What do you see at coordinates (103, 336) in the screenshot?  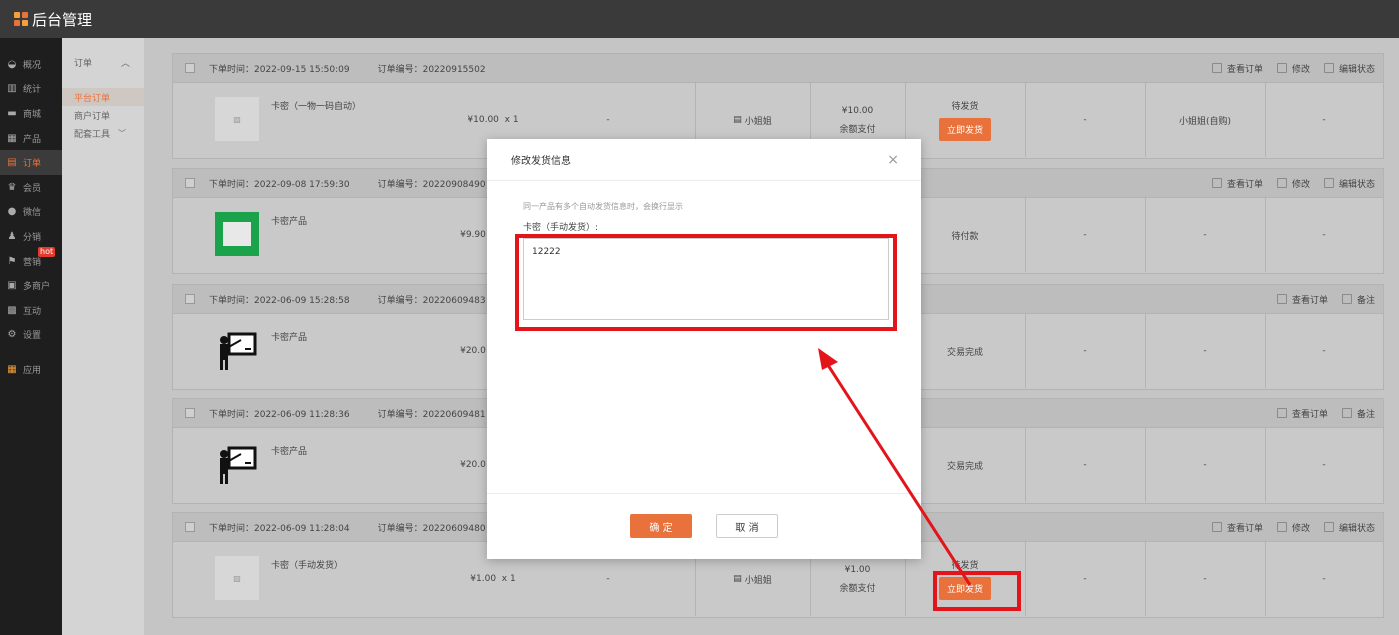 I see `submenu: 订单 ︿ 平台订单 商户订单 配套工具 ﹀` at bounding box center [103, 336].